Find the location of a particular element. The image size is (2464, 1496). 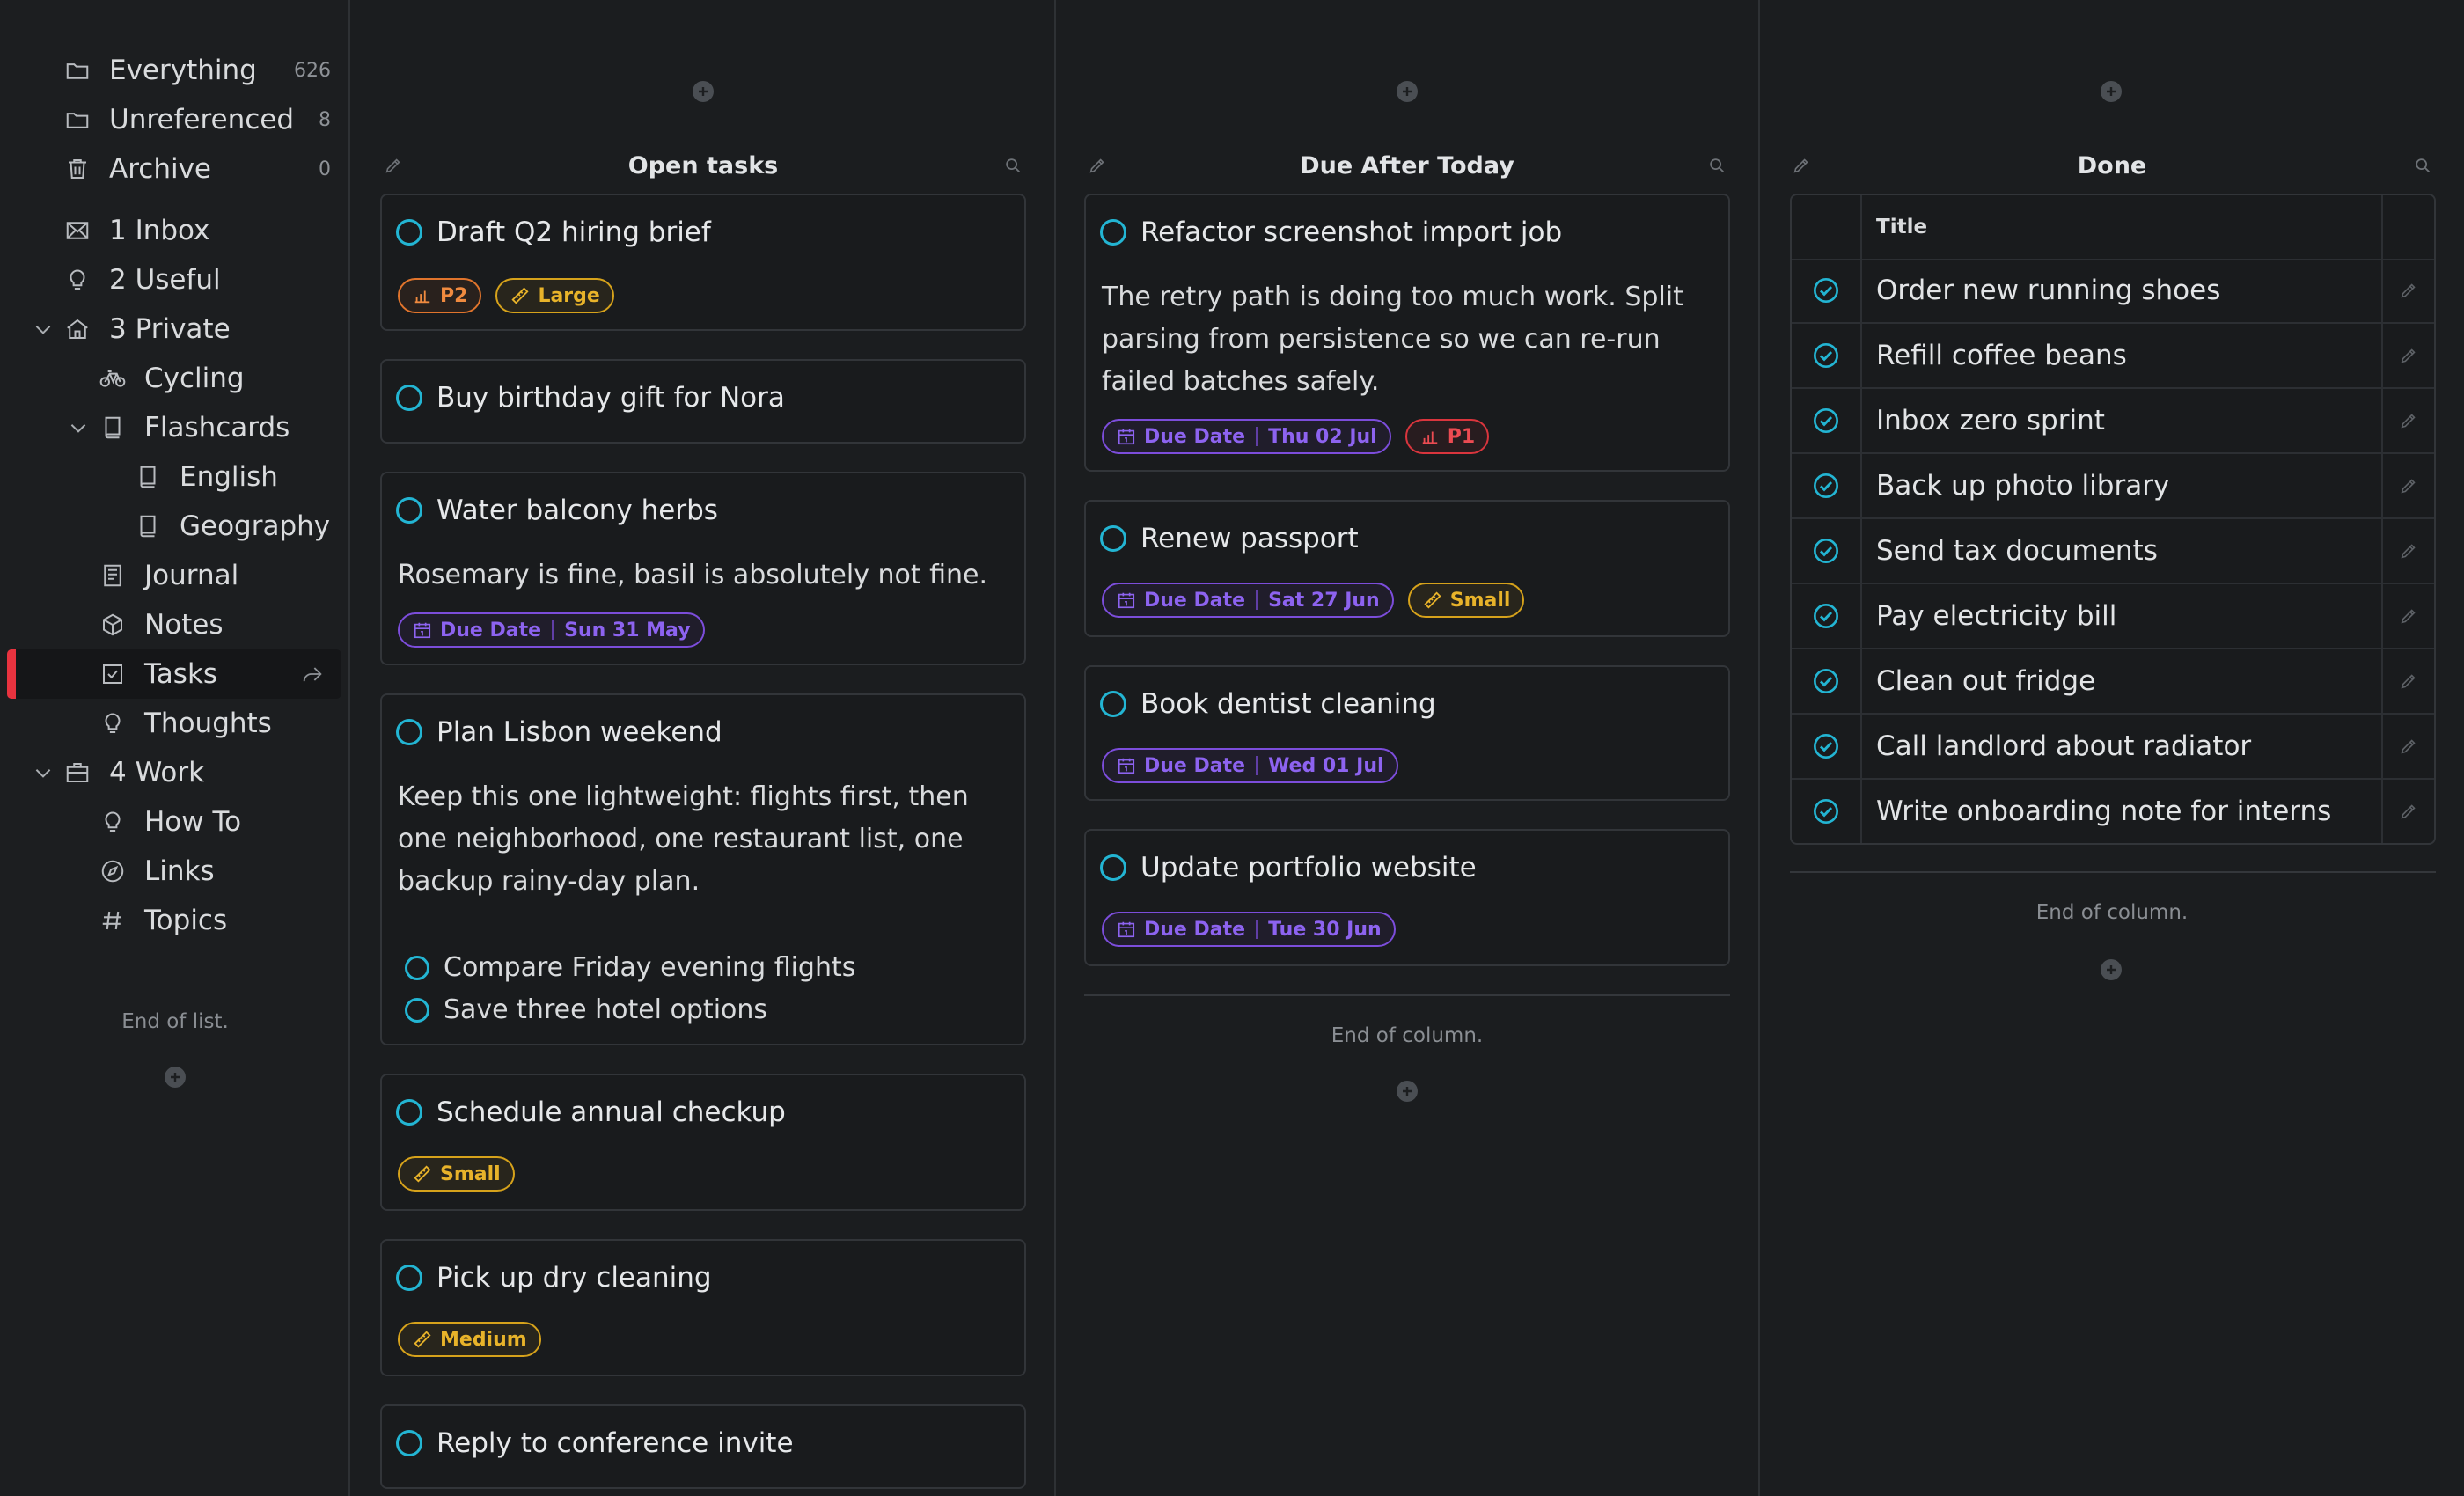

task-card: Renew passport Due Date Sat 27 Jun Small is located at coordinates (1407, 569).